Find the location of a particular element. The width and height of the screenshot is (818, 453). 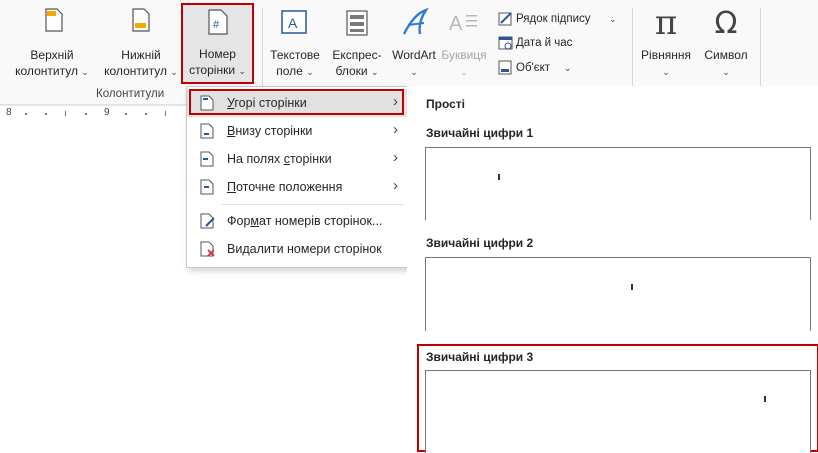

header-icon is located at coordinates (54, 20).